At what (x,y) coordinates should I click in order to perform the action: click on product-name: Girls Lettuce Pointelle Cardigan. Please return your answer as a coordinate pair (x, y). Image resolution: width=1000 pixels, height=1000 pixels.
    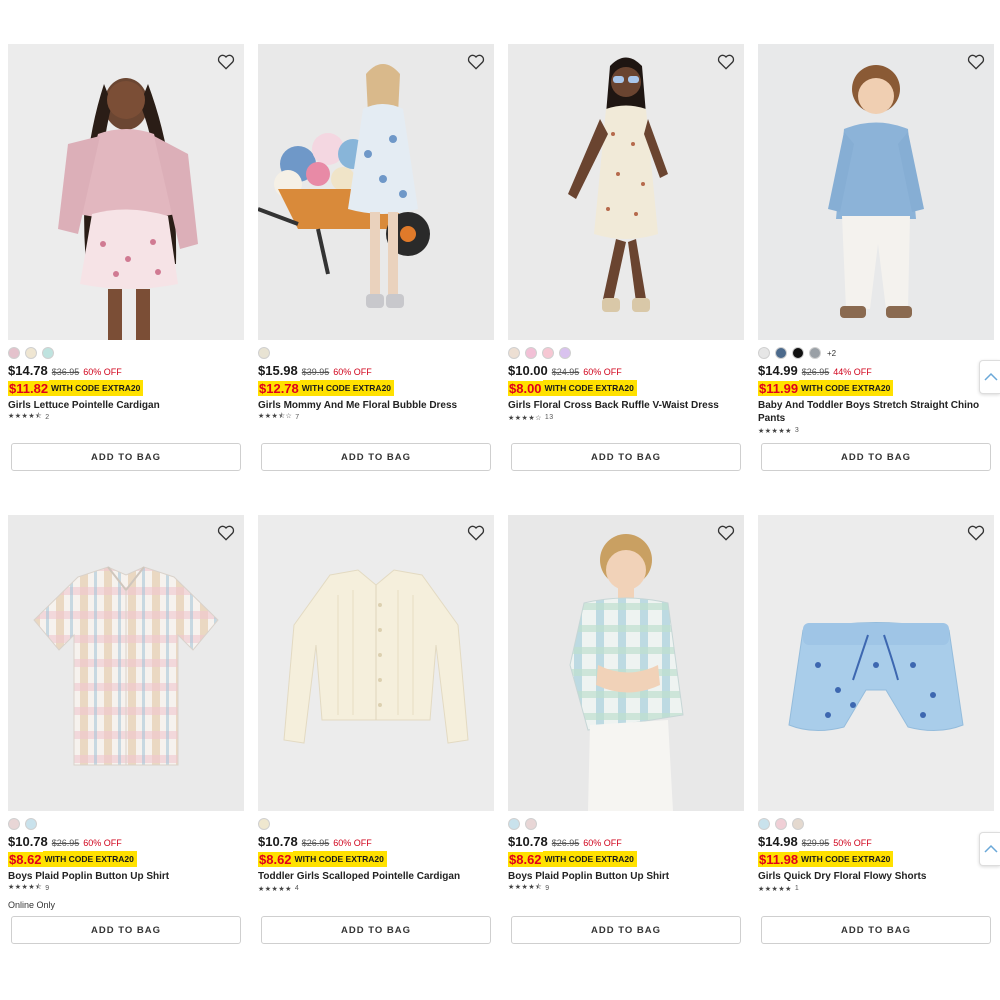
    Looking at the image, I should click on (126, 405).